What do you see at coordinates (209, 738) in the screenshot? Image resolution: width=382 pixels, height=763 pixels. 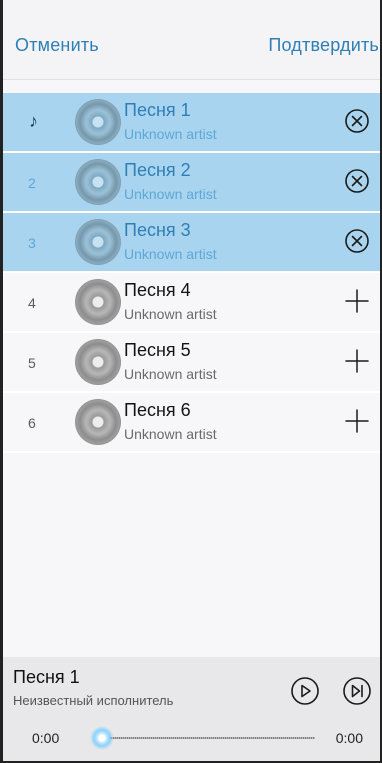 I see `progress-slider` at bounding box center [209, 738].